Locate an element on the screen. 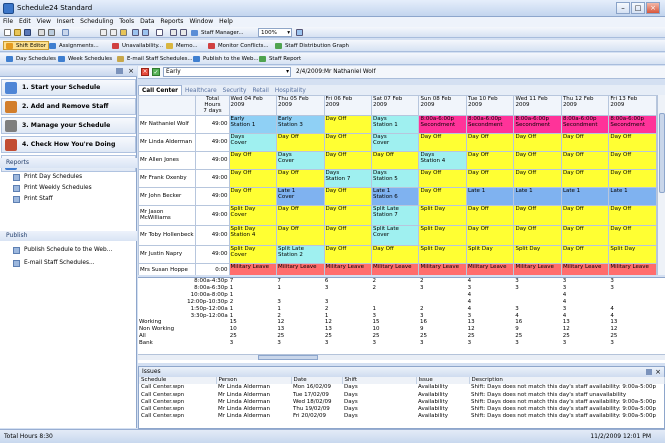  menu-data: Data is located at coordinates (147, 22).